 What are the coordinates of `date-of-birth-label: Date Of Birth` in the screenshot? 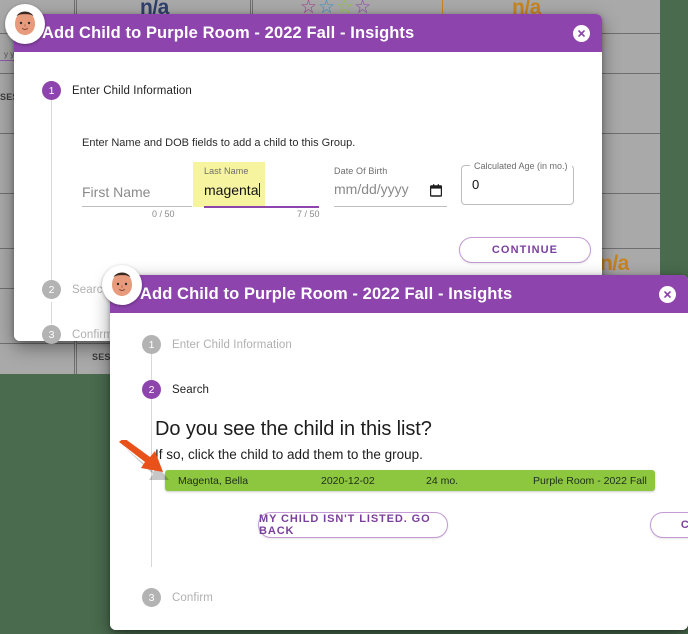 It's located at (361, 171).